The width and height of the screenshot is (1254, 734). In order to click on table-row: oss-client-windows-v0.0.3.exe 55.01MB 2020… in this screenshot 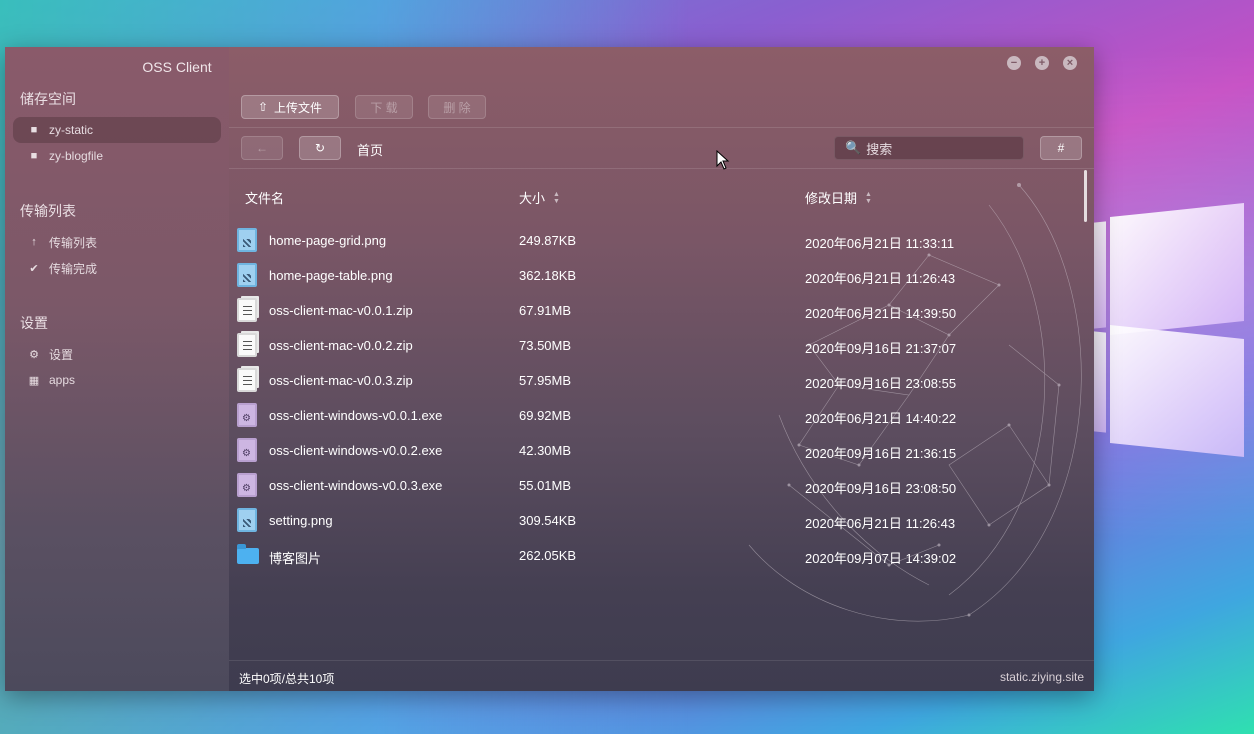, I will do `click(656, 485)`.